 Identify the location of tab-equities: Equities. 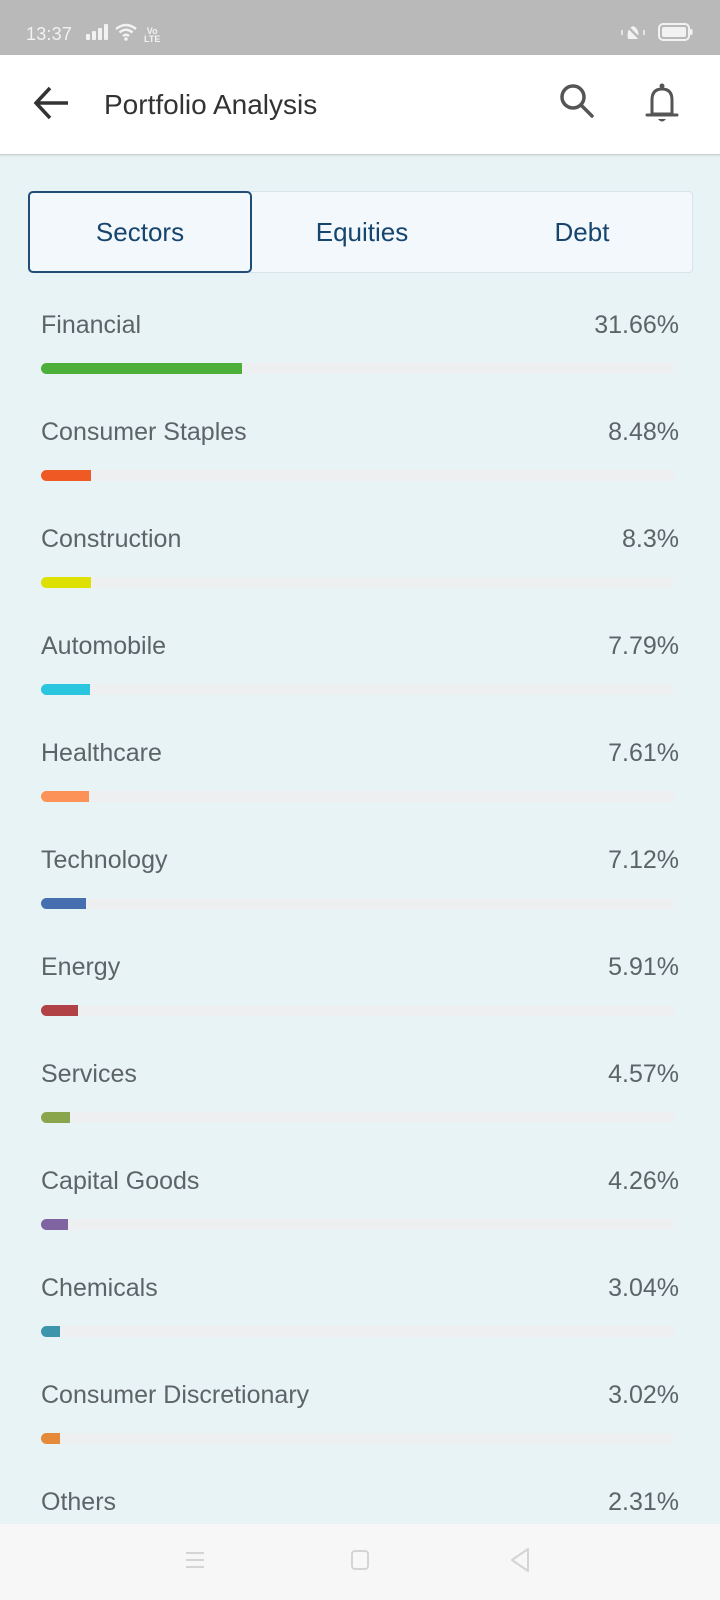
(362, 232).